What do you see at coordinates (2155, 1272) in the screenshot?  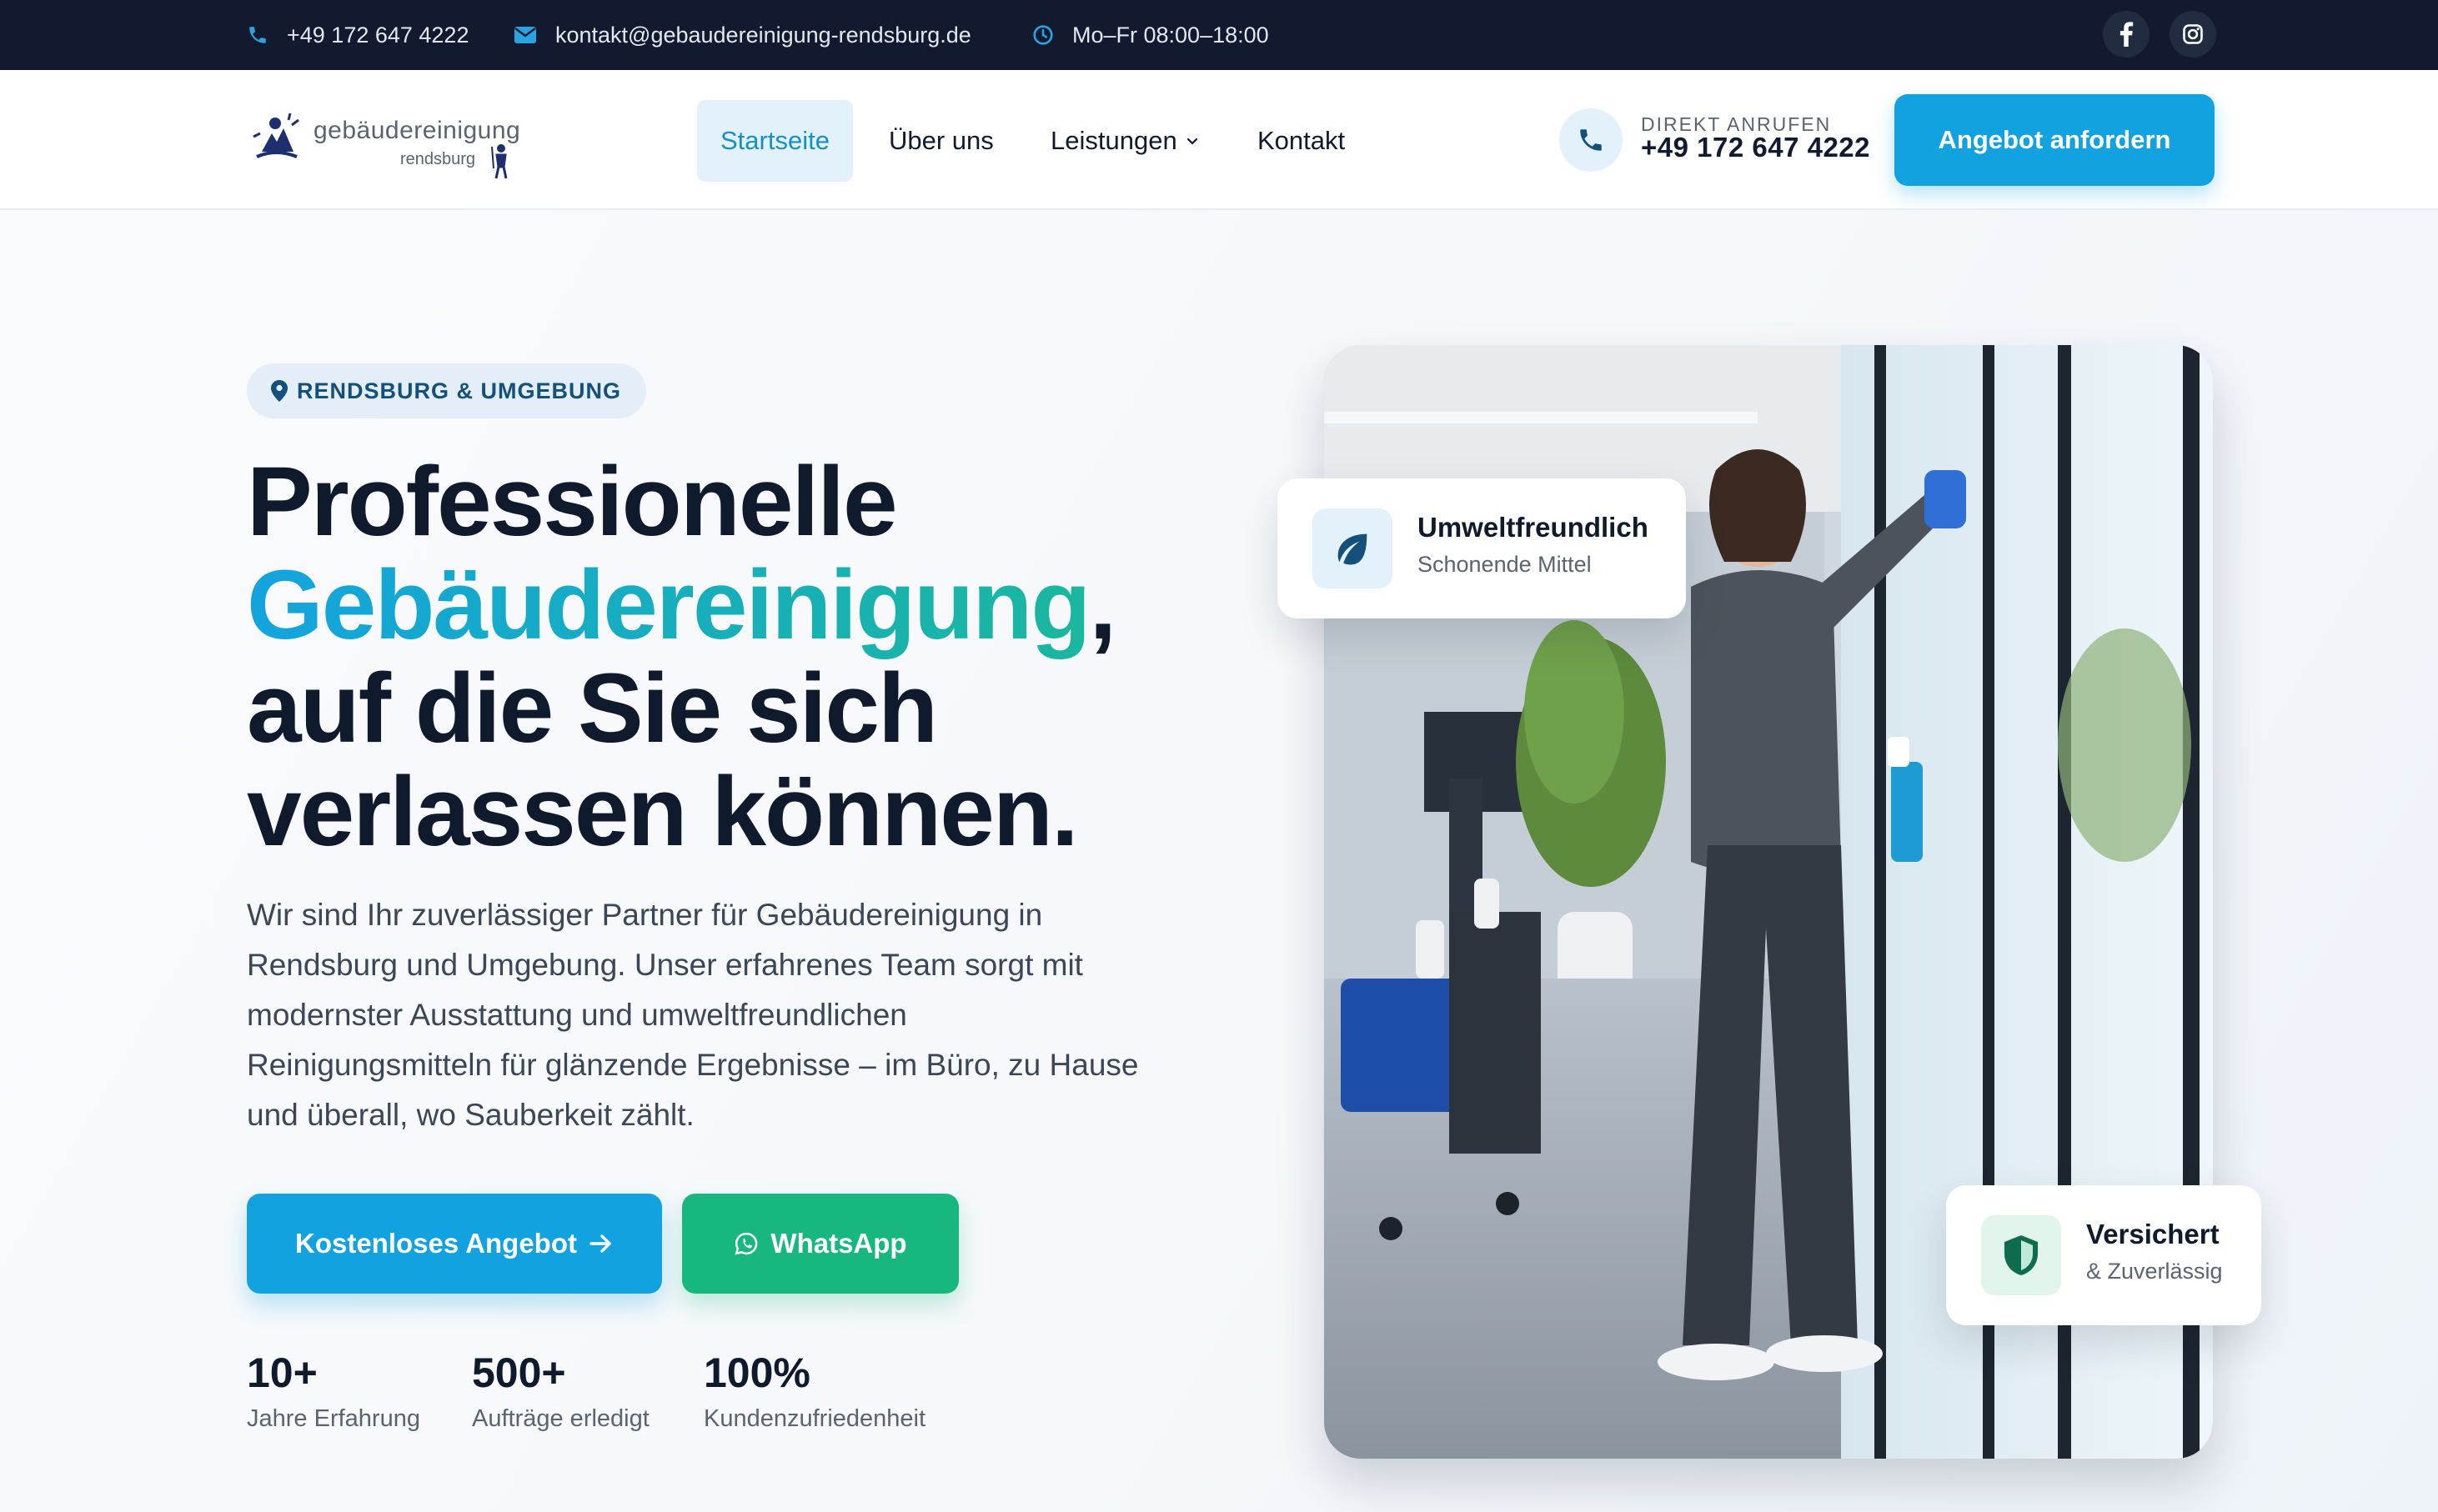 I see `insured-card-subtitle: & Zuverlässig` at bounding box center [2155, 1272].